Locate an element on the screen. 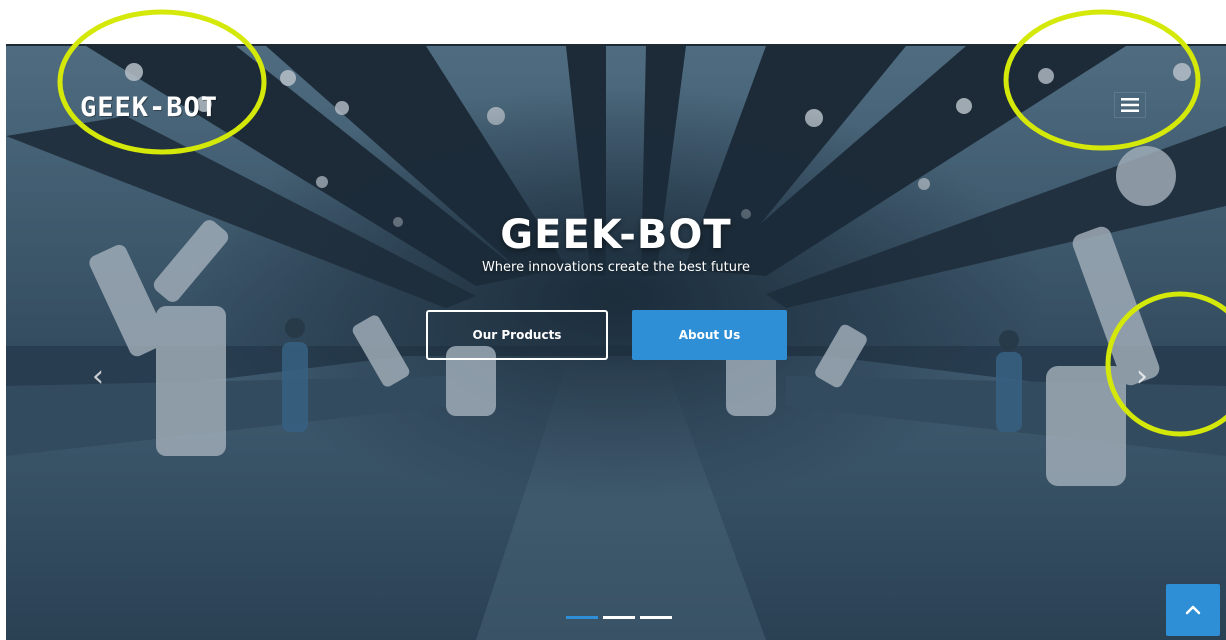 The width and height of the screenshot is (1226, 640). carousel-prev-button: ‹ is located at coordinates (98, 376).